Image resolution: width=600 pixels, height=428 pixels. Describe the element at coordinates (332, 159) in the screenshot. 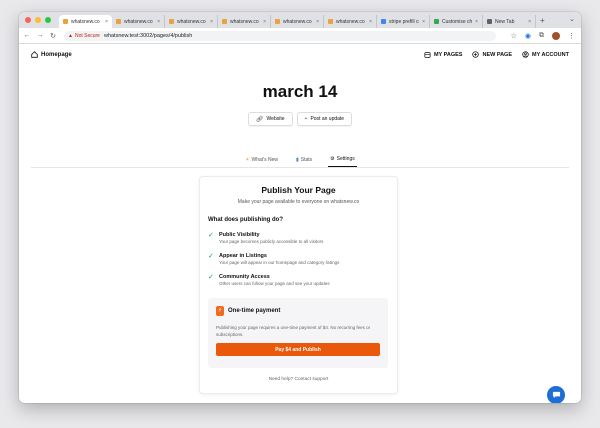

I see `gear-icon: ⚙` at that location.